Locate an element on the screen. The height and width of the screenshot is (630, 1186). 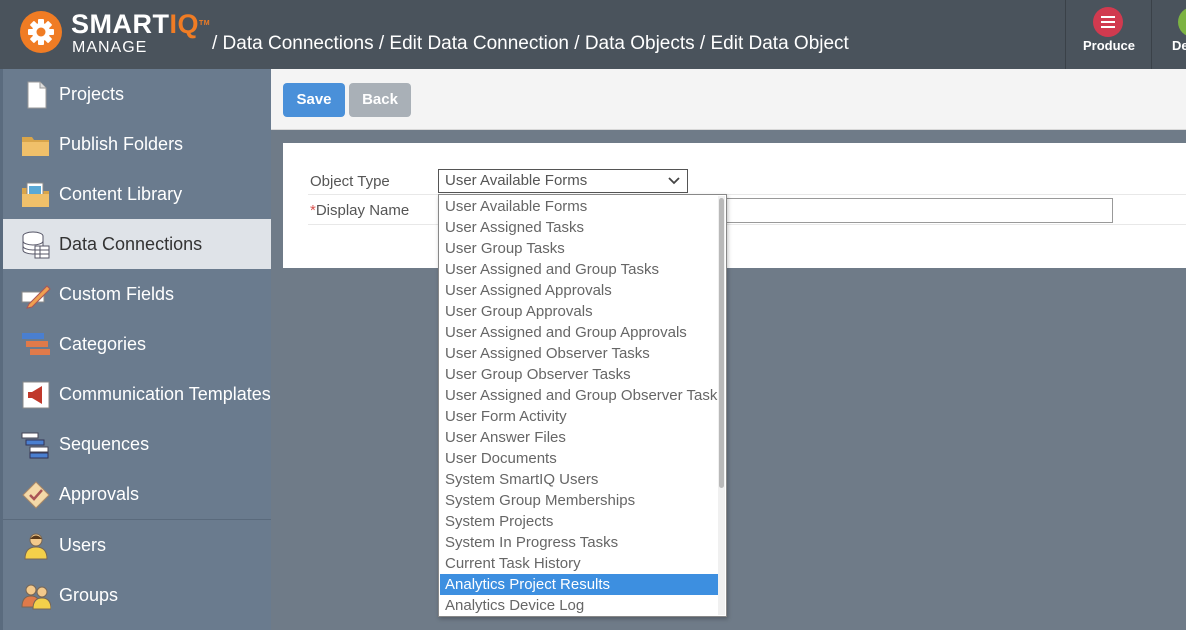
sidebar-item-custom-fields: Custom Fields is located at coordinates (137, 294).